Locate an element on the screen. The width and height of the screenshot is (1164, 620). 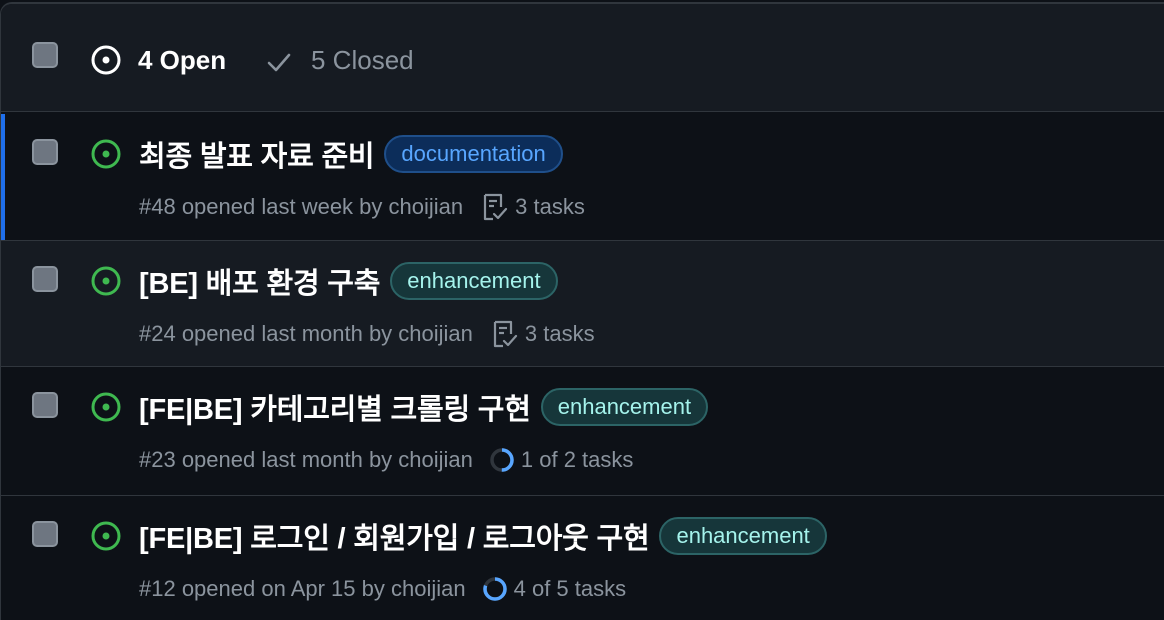
issue-meta: #12 opened on Apr 15 by choijian is located at coordinates (302, 588).